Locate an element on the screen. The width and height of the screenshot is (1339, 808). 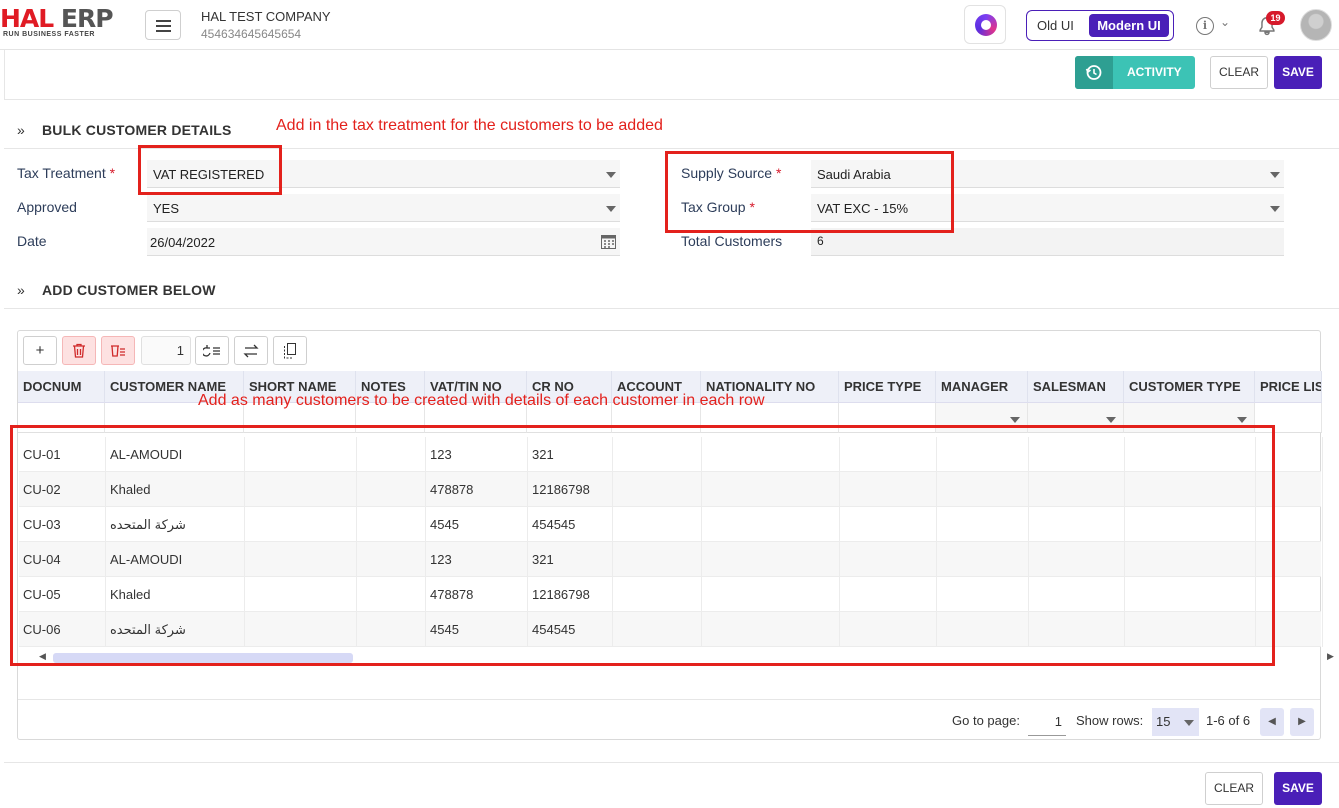
ui-toggle: Old UI Modern UI is located at coordinates (1100, 25).